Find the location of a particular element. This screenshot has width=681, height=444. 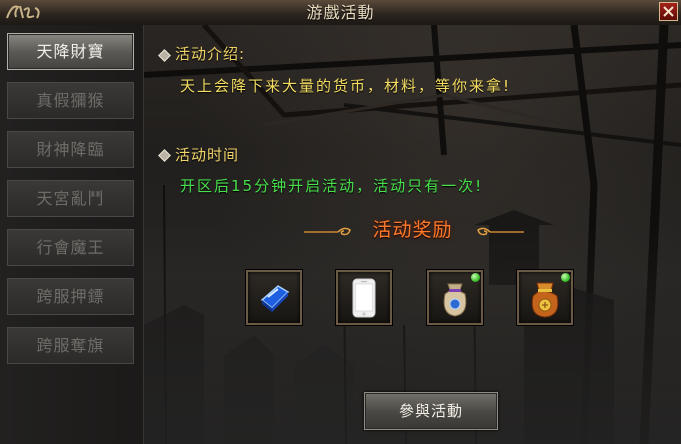

intro-text: 天上会降下来大量的货币，材料，等你来拿! is located at coordinates (346, 86).